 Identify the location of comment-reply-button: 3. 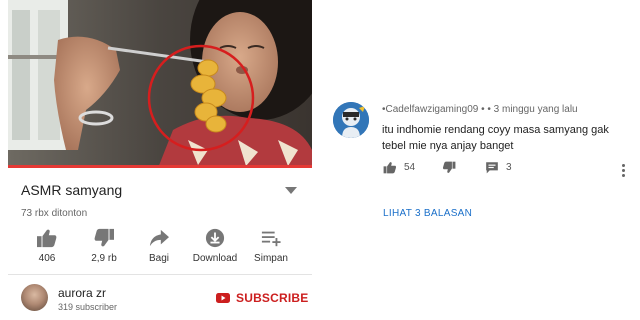
(498, 167).